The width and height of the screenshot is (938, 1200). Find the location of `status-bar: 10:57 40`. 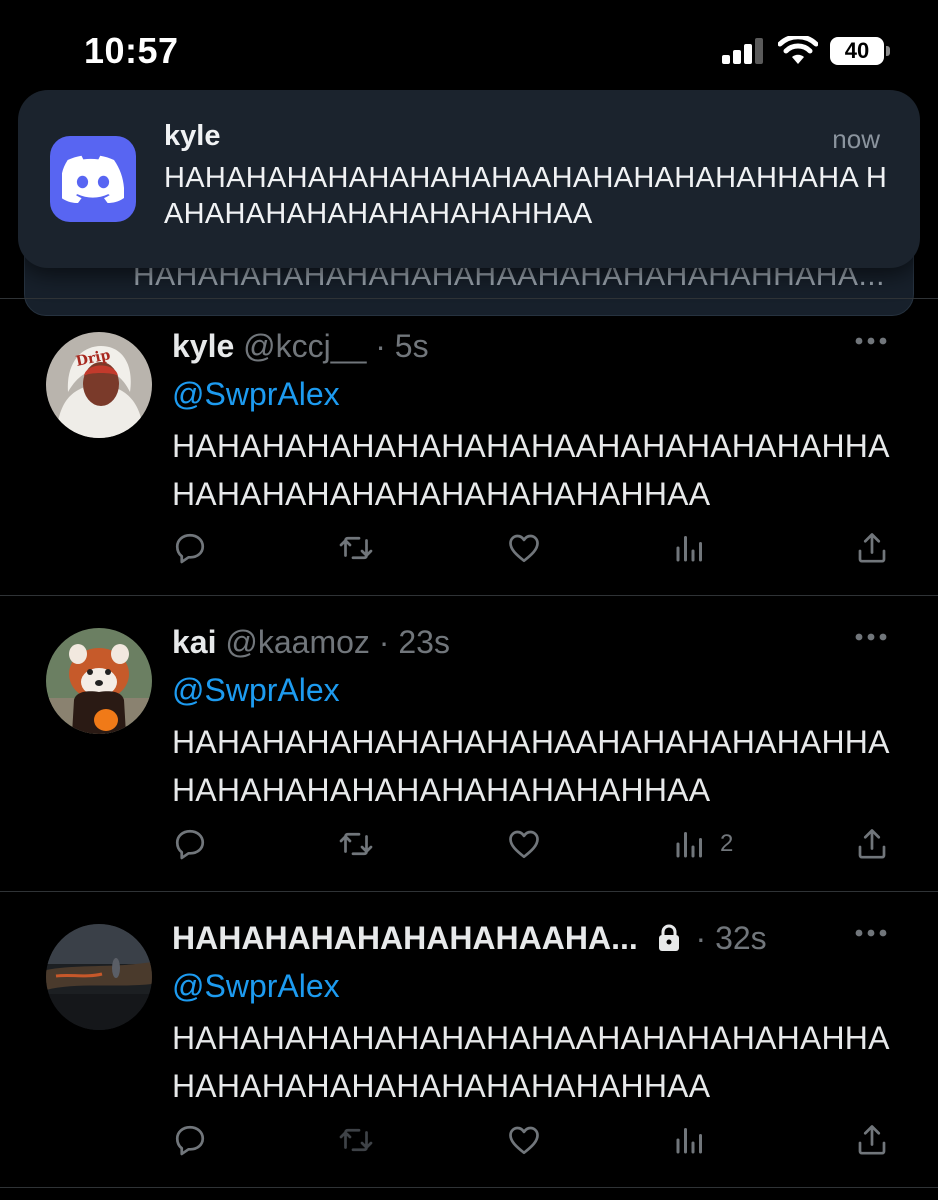

status-bar: 10:57 40 is located at coordinates (469, 50).